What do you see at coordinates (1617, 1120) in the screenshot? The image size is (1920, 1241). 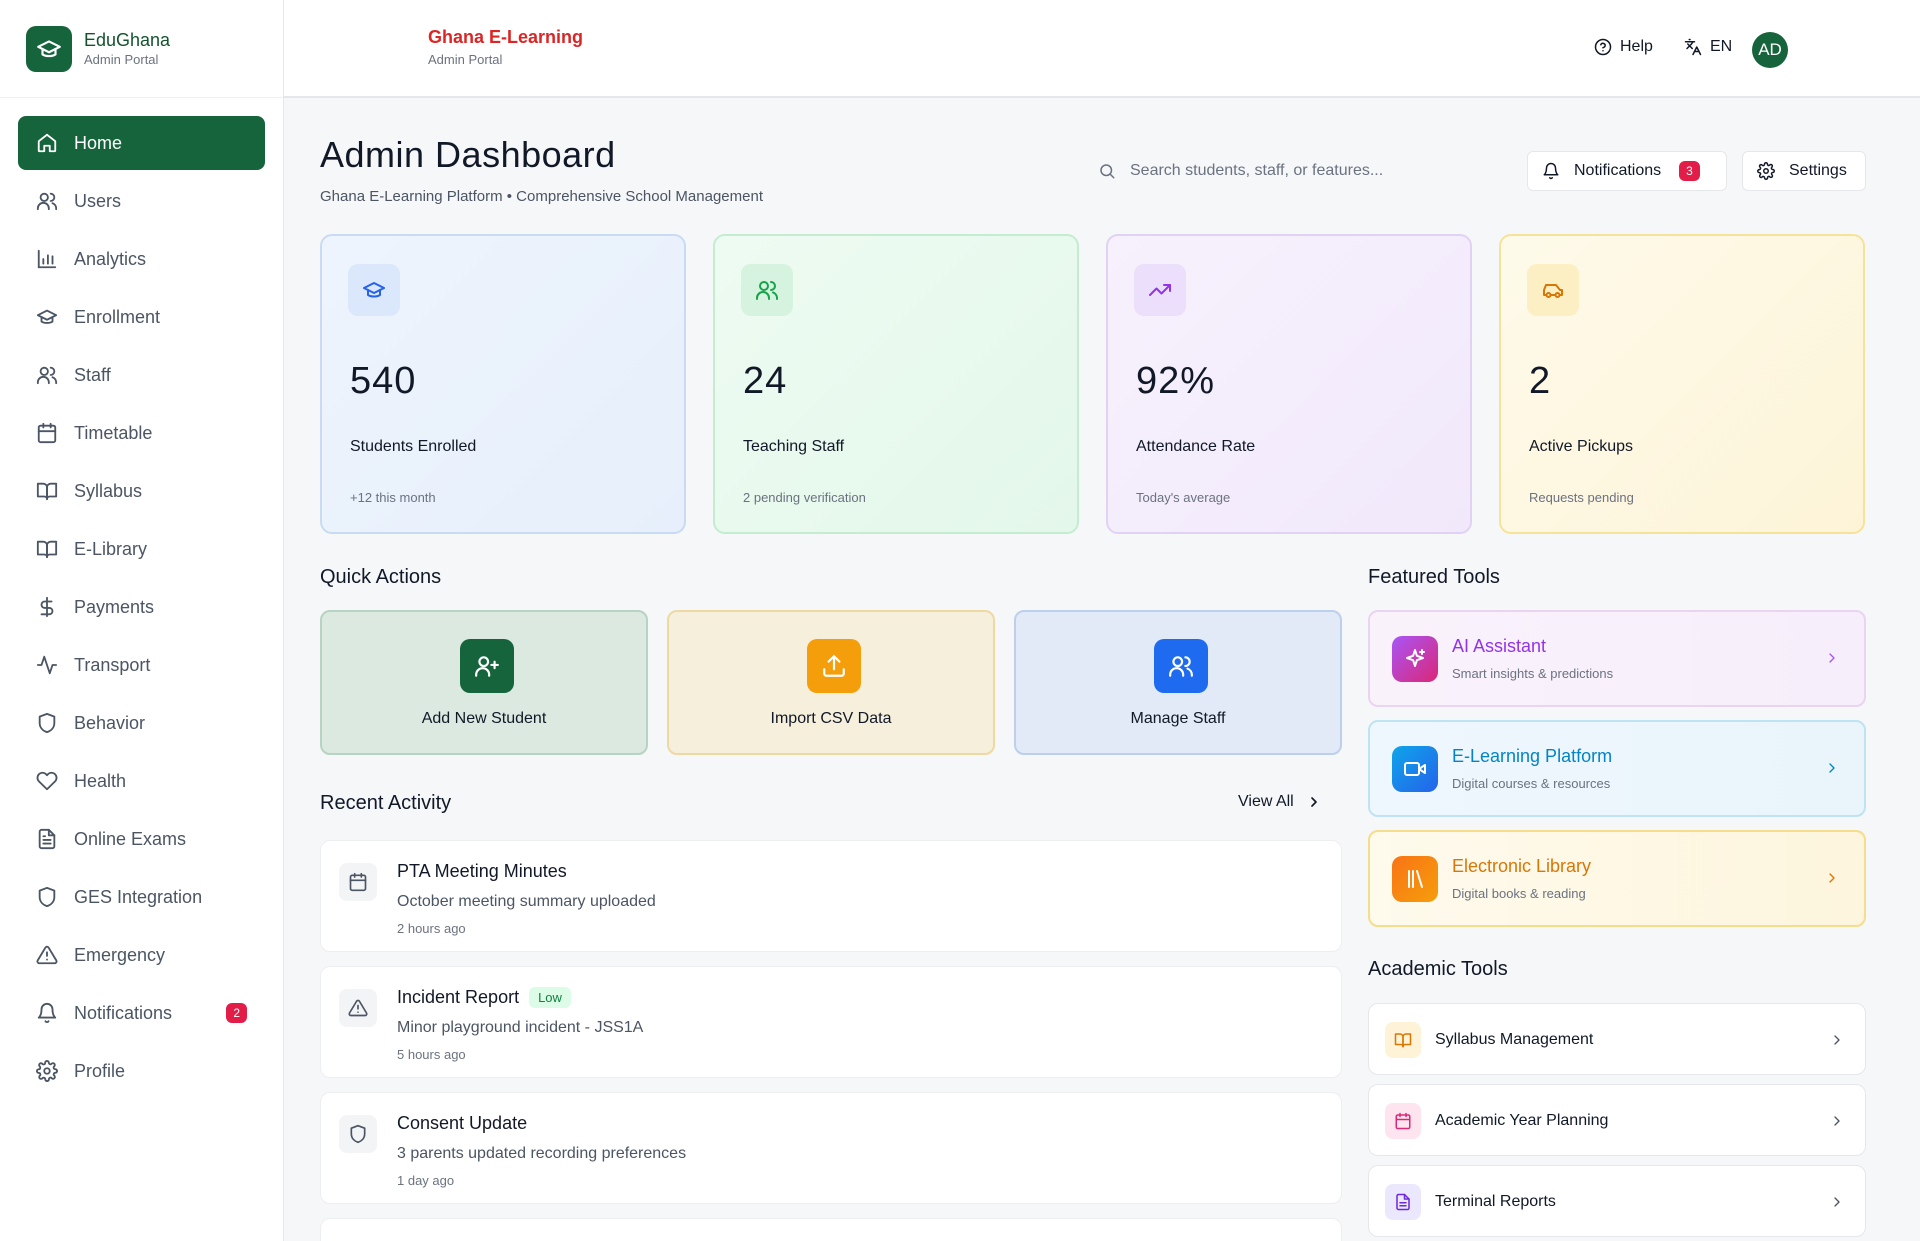 I see `academic-tool-academic-year-planning: Academic Year Planning` at bounding box center [1617, 1120].